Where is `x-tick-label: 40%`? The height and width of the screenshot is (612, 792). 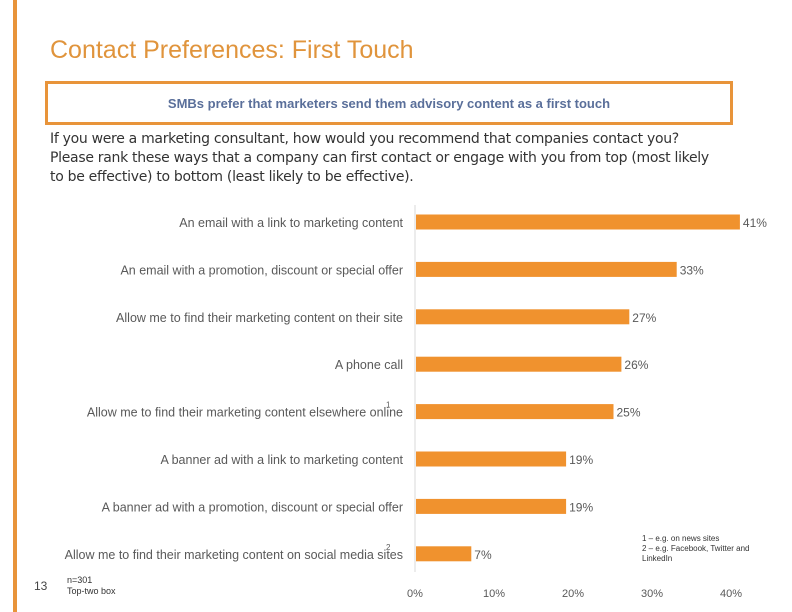
x-tick-label: 40% is located at coordinates (731, 594).